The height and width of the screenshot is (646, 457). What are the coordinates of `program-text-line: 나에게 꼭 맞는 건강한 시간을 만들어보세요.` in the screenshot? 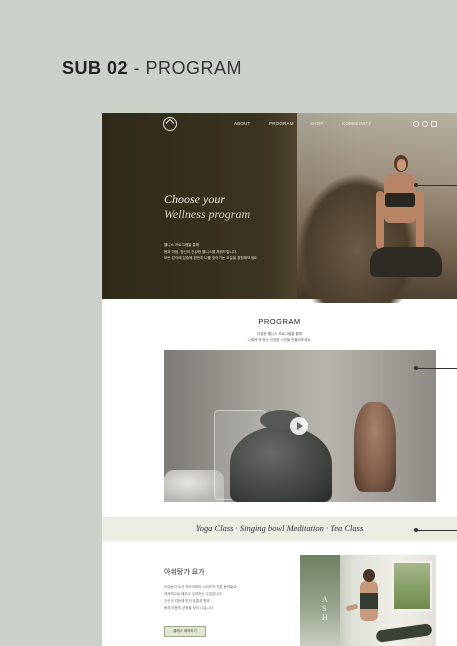 It's located at (279, 340).